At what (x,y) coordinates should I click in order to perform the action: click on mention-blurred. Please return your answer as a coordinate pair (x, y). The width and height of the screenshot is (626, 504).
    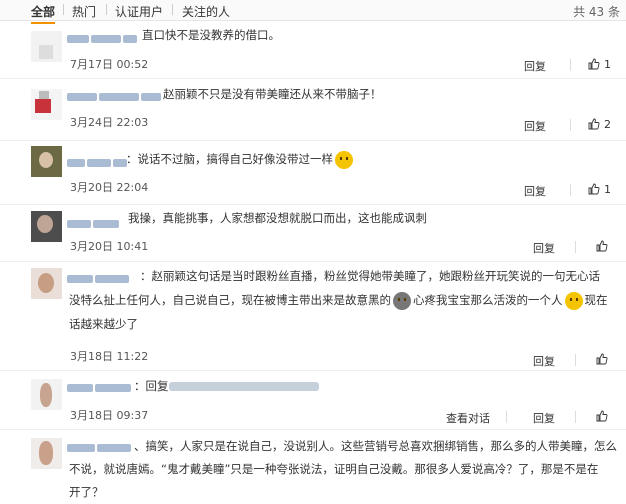
    Looking at the image, I should click on (243, 386).